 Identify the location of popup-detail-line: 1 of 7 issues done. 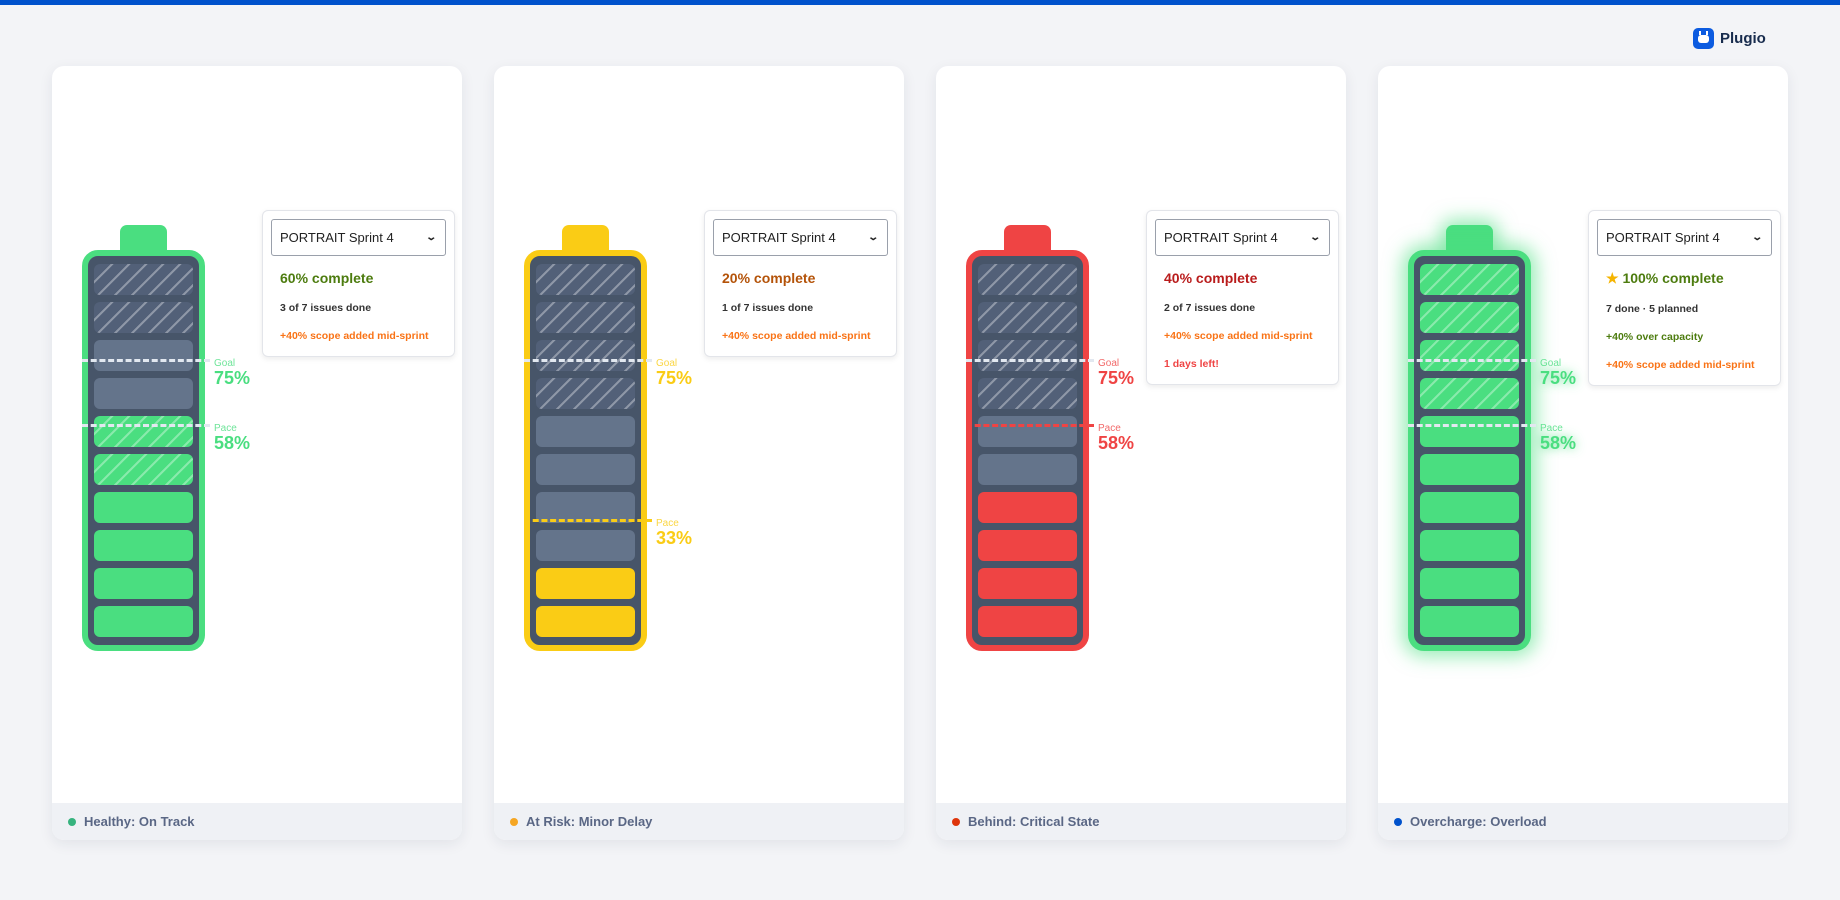
(768, 308).